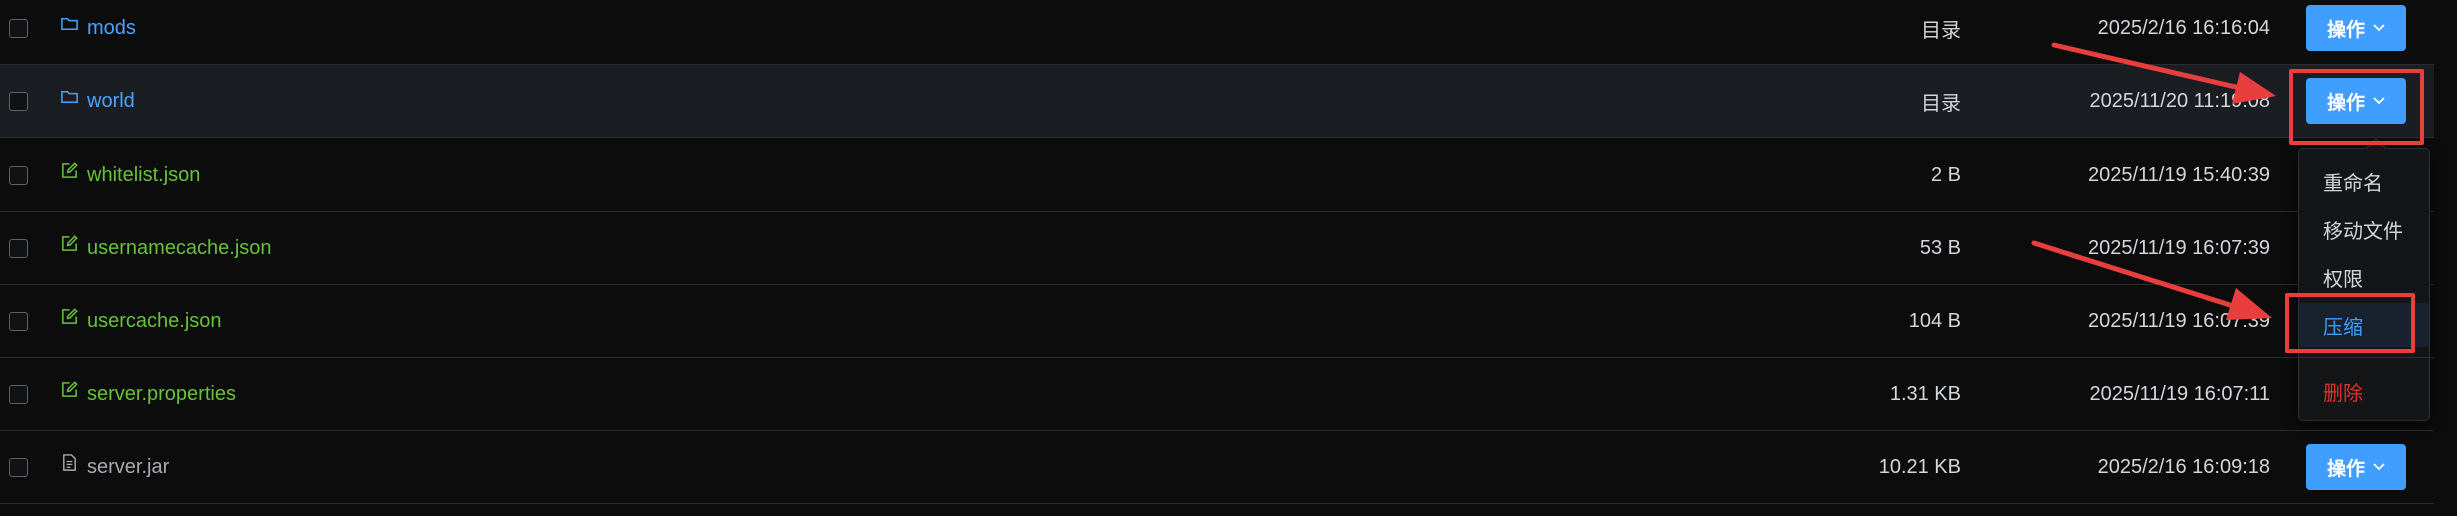 This screenshot has width=2457, height=516. I want to click on actions-dropdown-menu: 重命名 移动文件 权限 压缩 删除, so click(2364, 279).